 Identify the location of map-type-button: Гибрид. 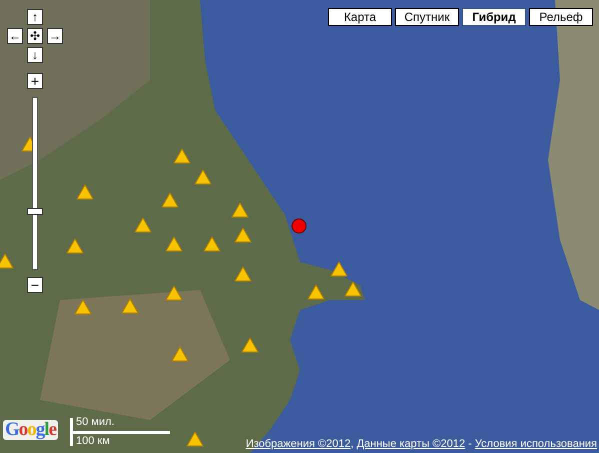
(494, 17).